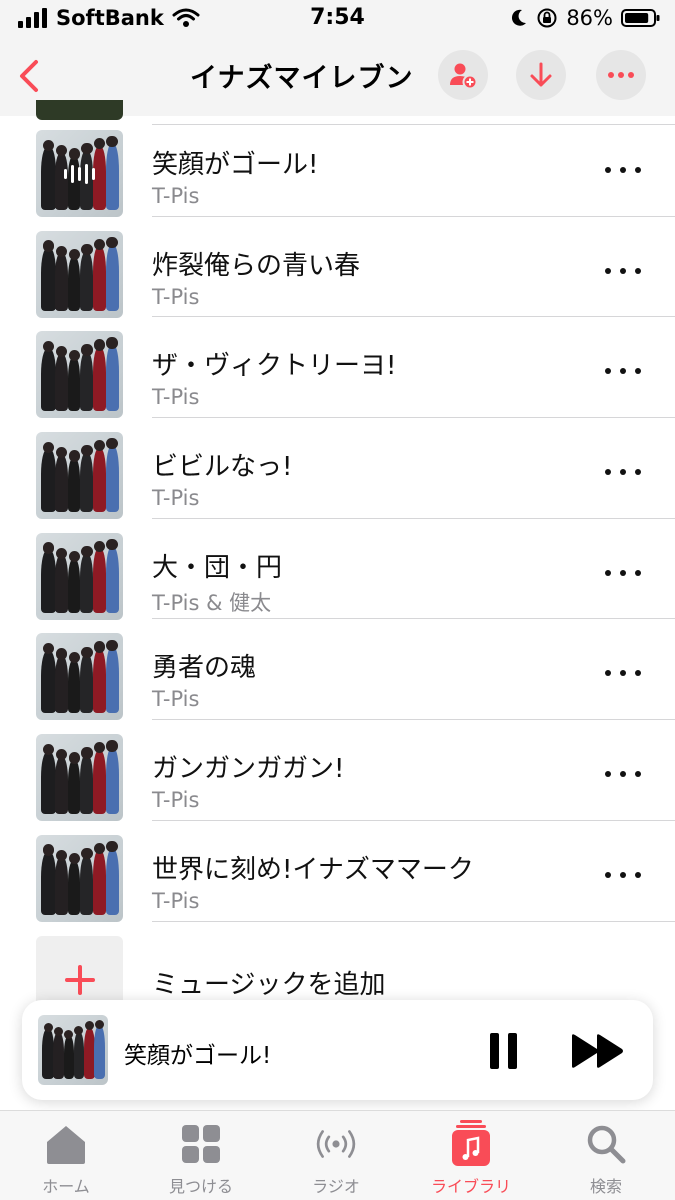 The width and height of the screenshot is (675, 1200). I want to click on track-row: ザ・ヴィクトリーヨ! T-Pis, so click(337, 368).